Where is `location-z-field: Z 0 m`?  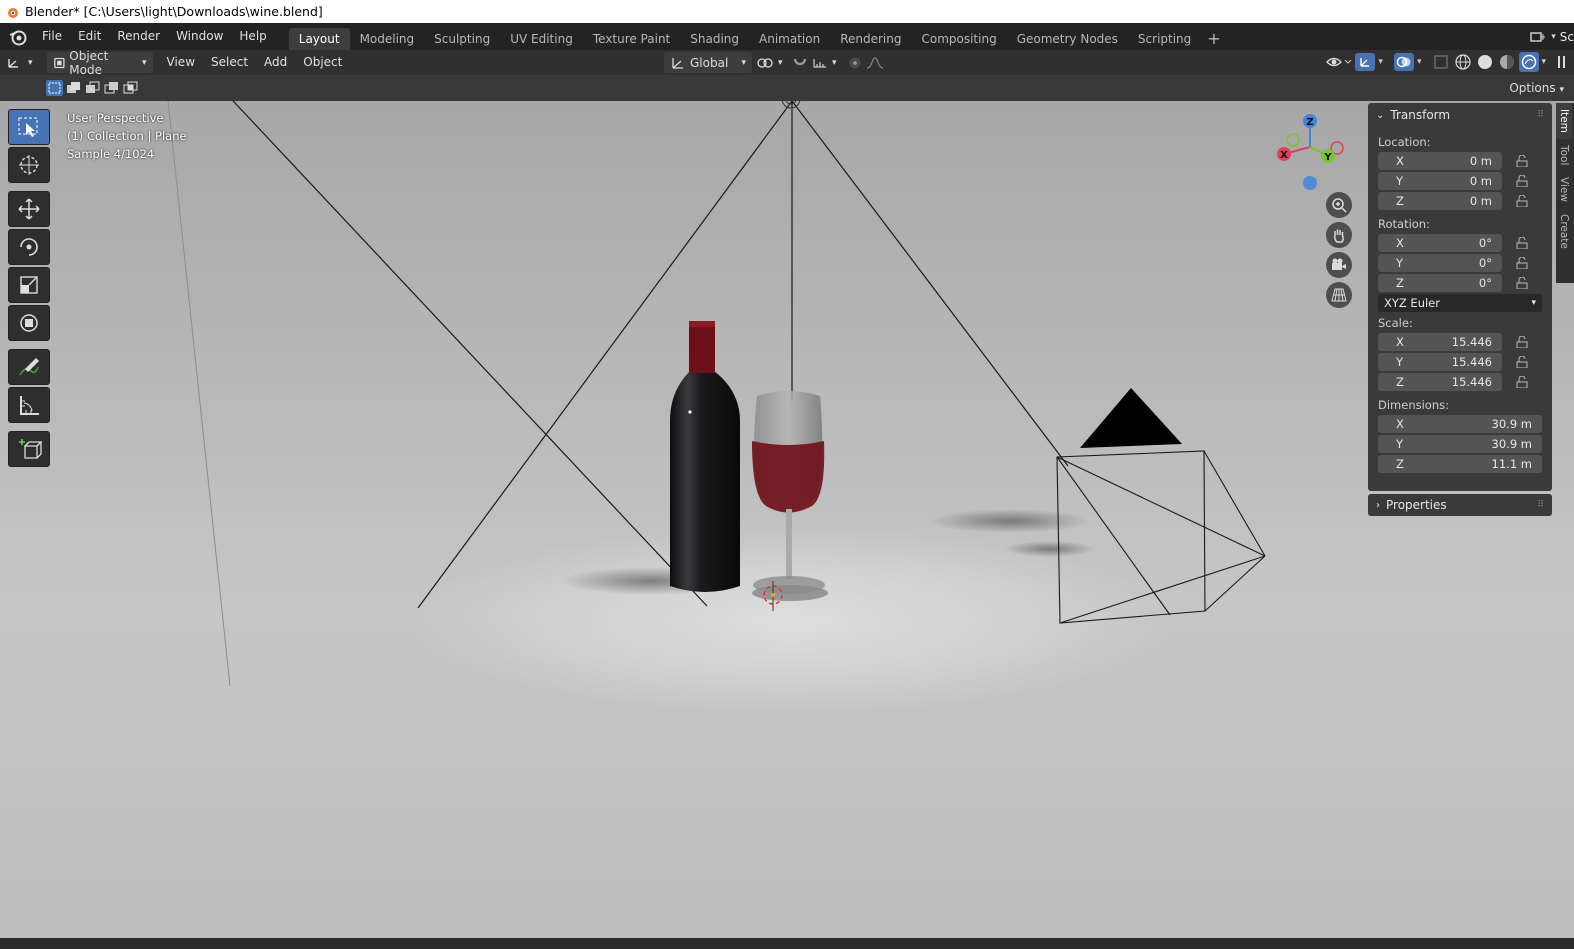
location-z-field: Z 0 m is located at coordinates (1440, 200).